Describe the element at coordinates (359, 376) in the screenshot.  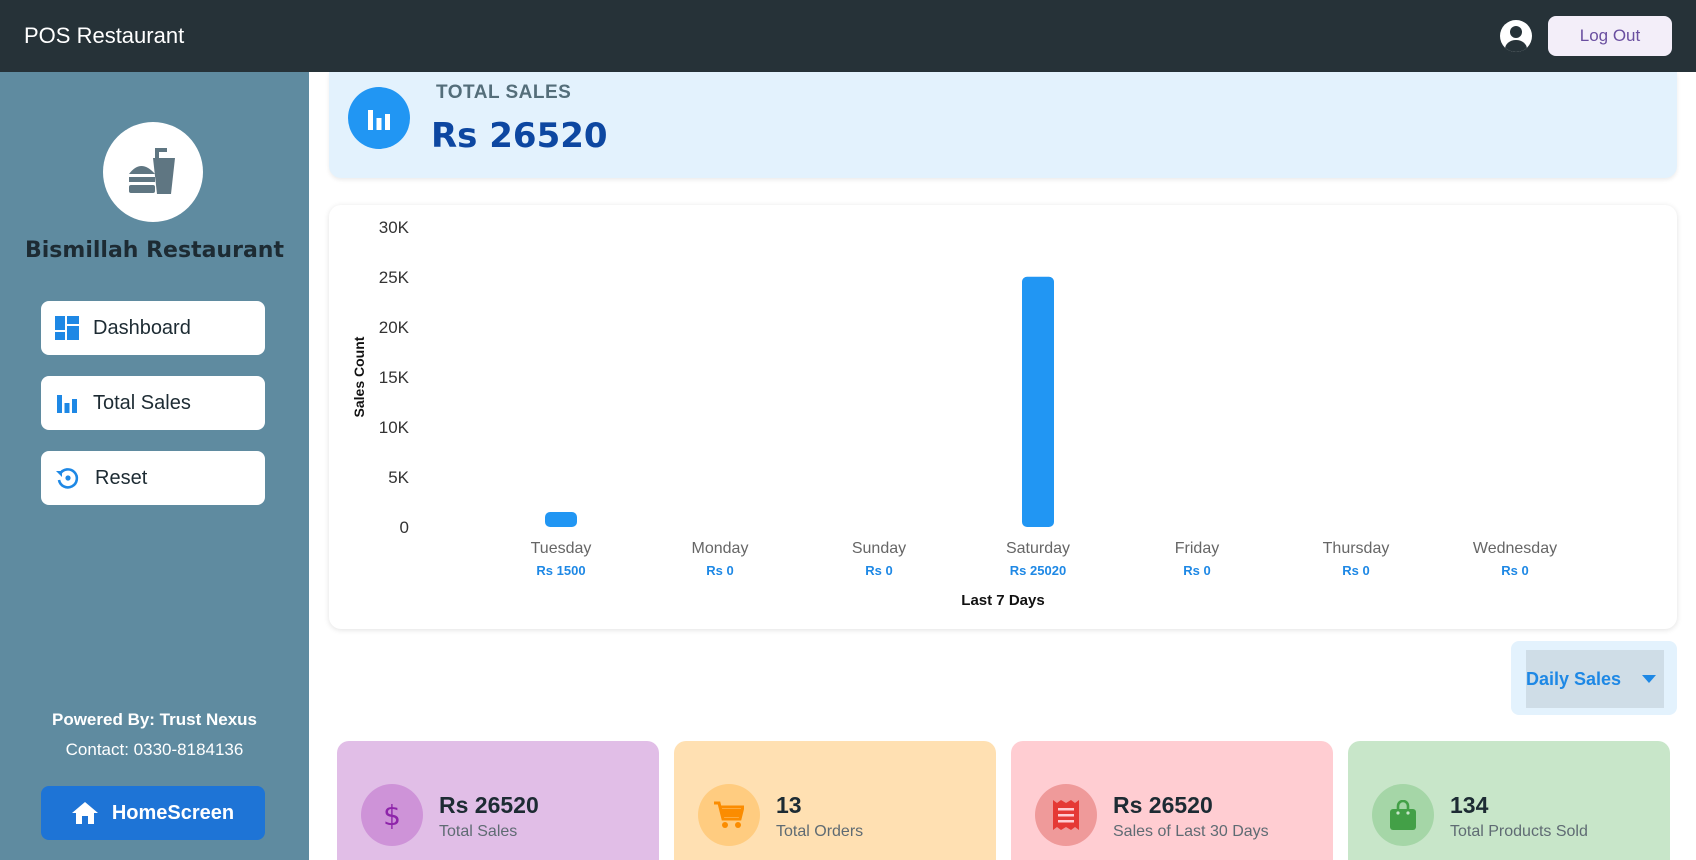
I see `y-axis-label: Sales Count` at that location.